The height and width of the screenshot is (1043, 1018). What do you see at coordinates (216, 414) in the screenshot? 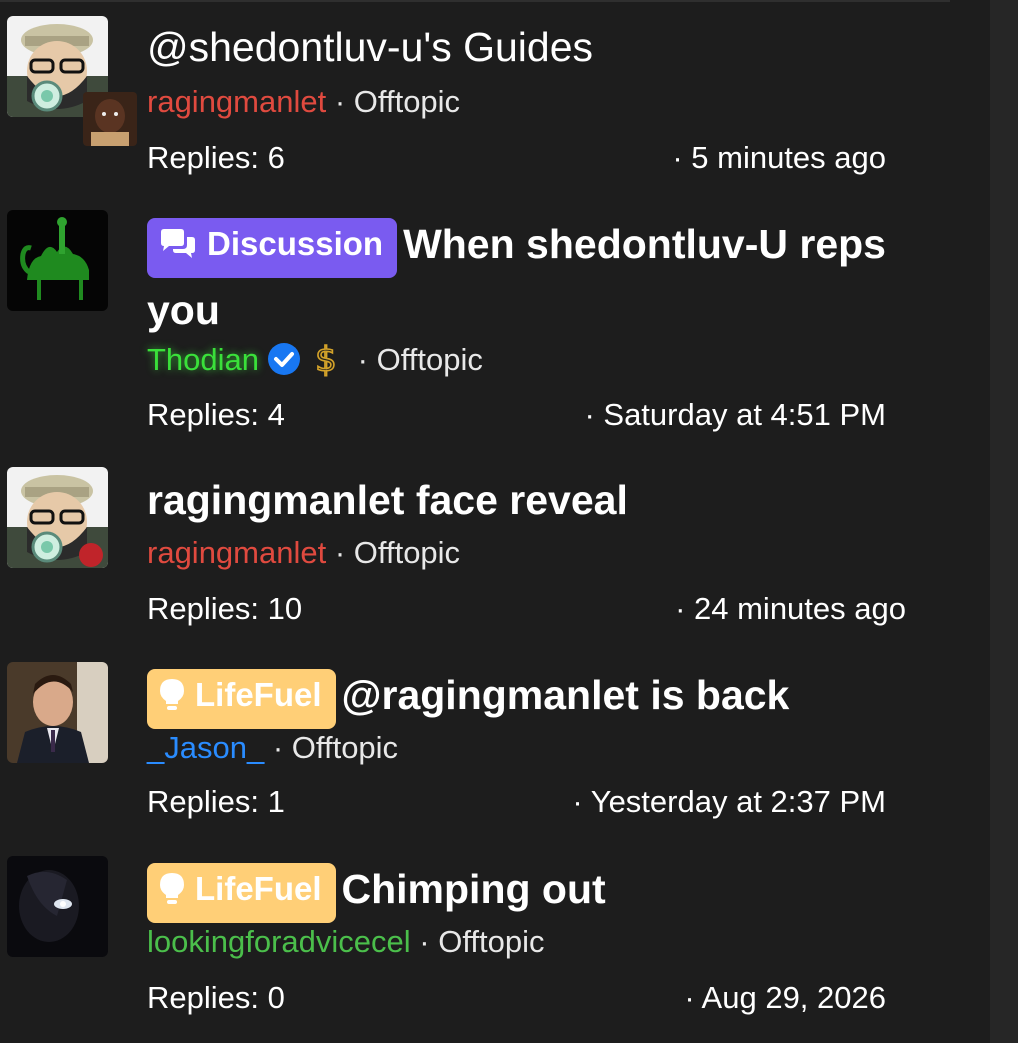
I see `reply-count: Replies: 4` at bounding box center [216, 414].